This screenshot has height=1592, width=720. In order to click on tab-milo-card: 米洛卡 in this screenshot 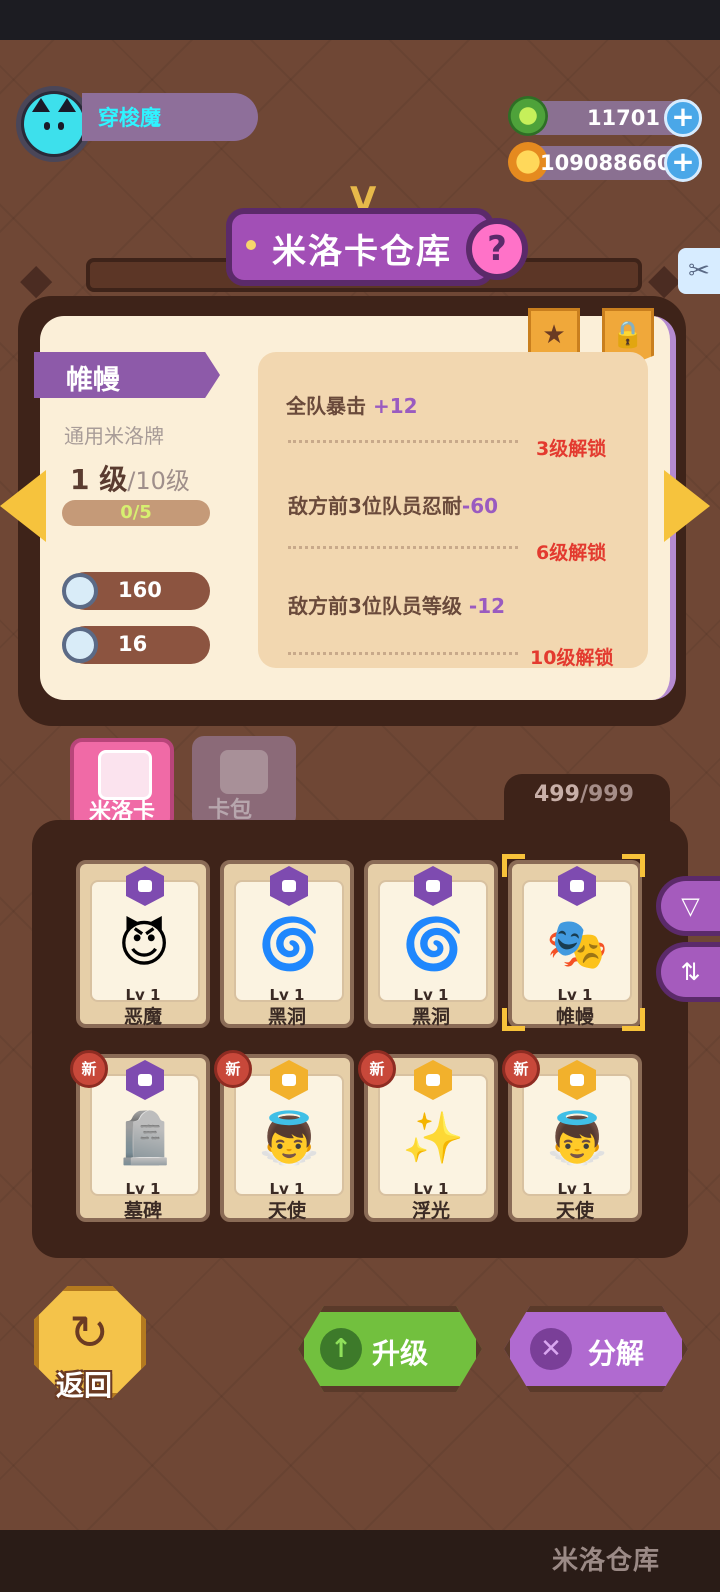, I will do `click(122, 784)`.